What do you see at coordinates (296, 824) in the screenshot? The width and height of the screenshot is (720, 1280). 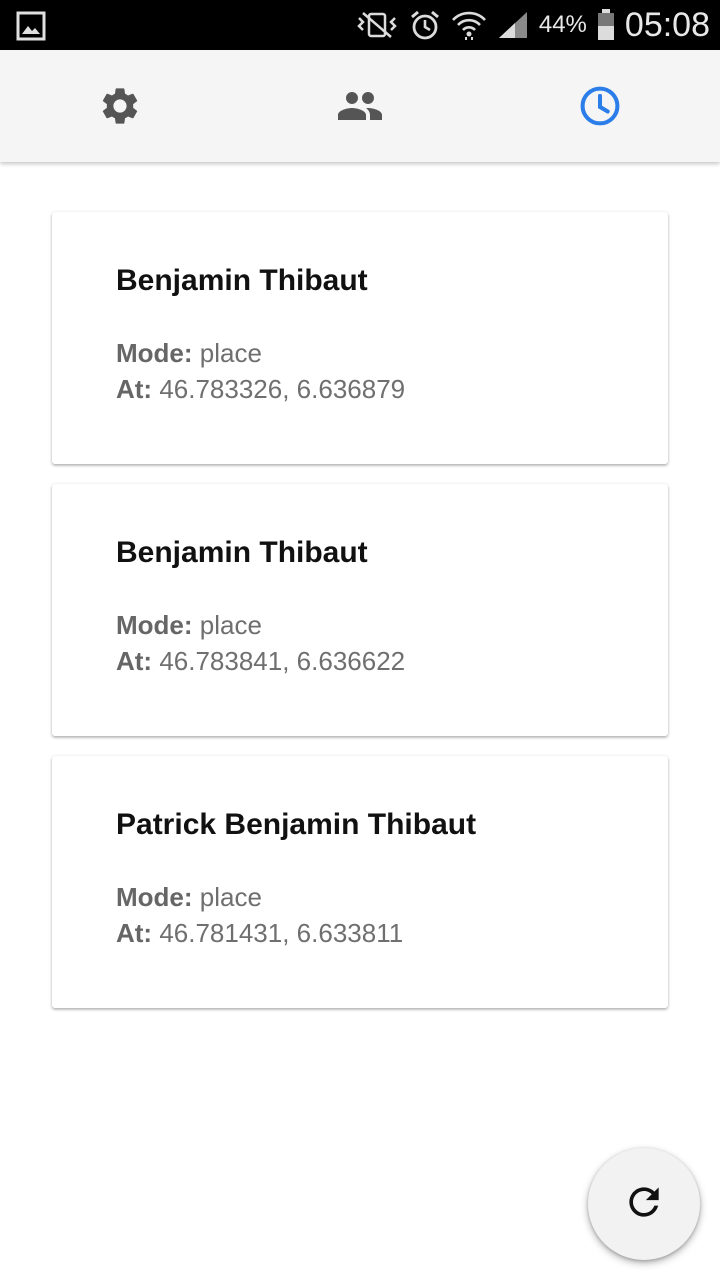 I see `card-person-name: Patrick Benjamin Thibaut` at bounding box center [296, 824].